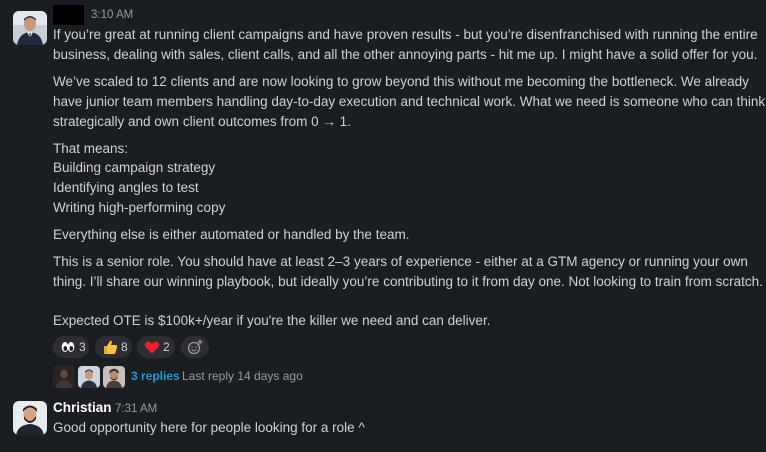  I want to click on message-text-line: That means:, so click(91, 148).